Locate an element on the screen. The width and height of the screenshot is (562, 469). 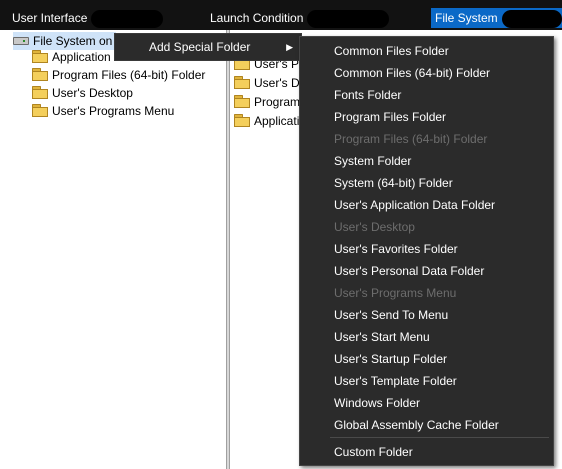
tab-label: User Interface is located at coordinates (50, 18).